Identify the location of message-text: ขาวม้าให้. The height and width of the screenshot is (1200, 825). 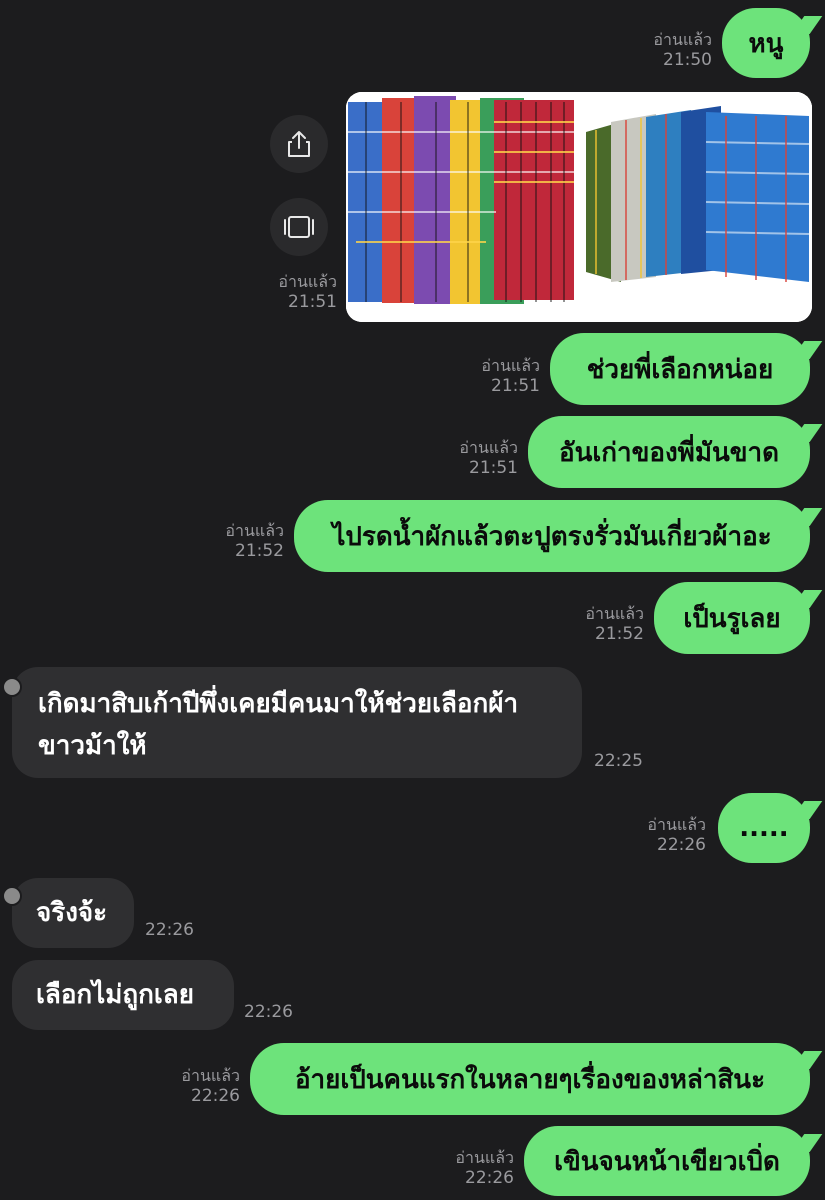
(92, 746).